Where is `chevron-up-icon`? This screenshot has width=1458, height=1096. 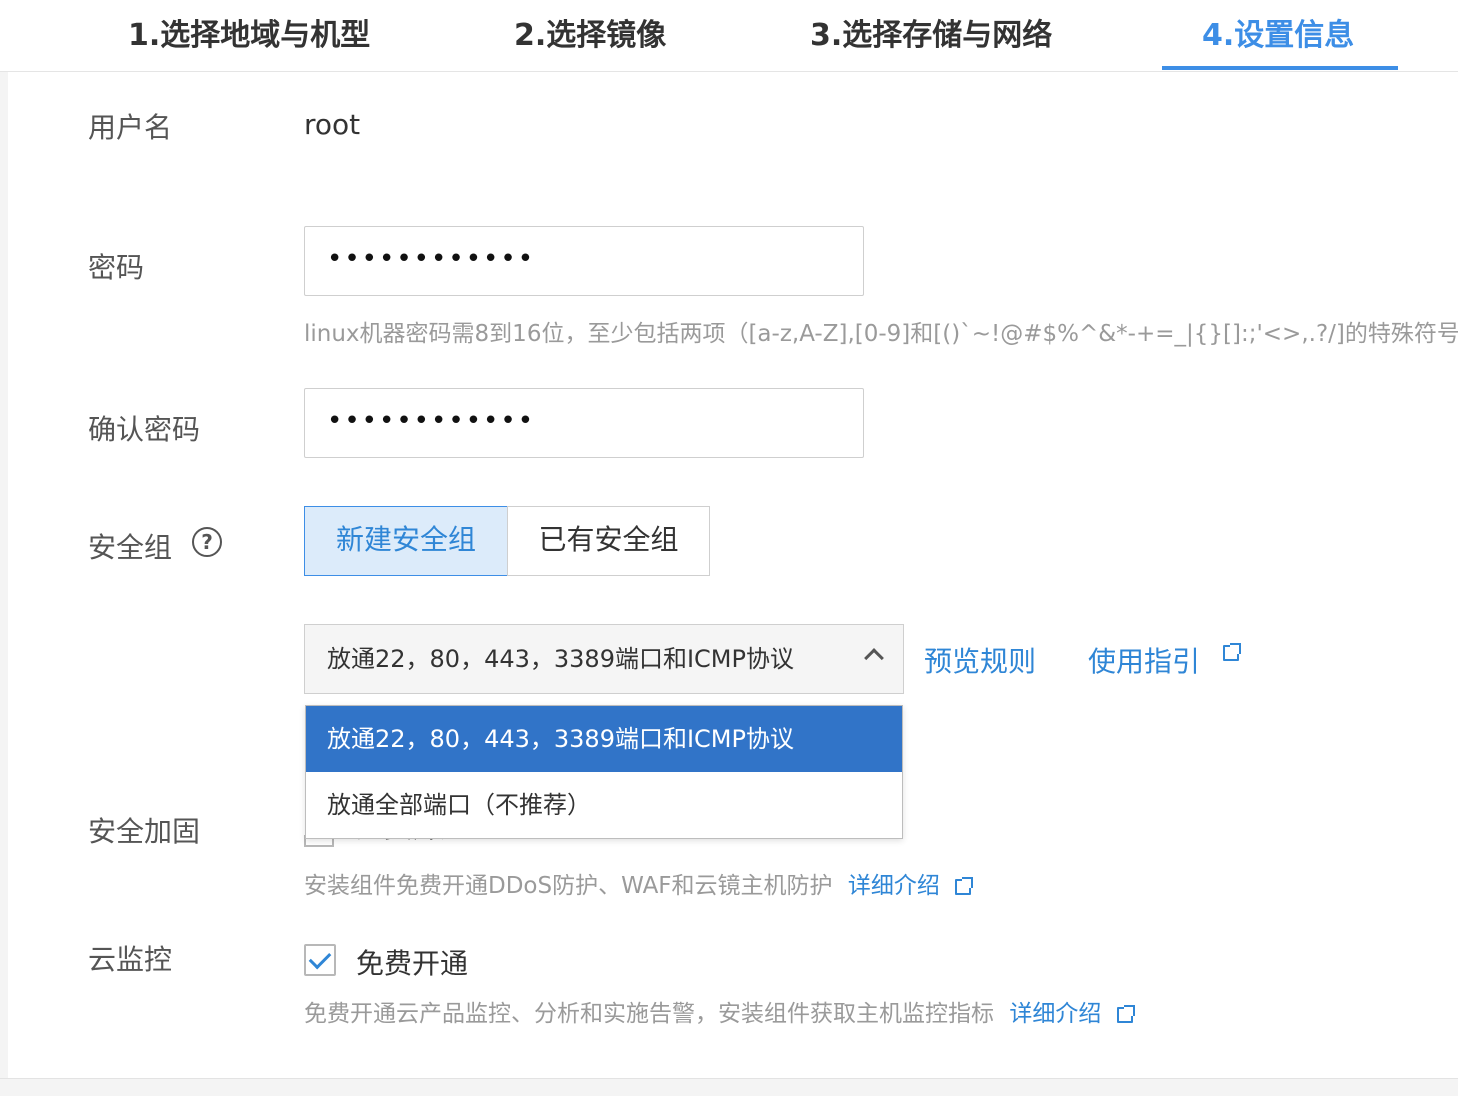
chevron-up-icon is located at coordinates (874, 658).